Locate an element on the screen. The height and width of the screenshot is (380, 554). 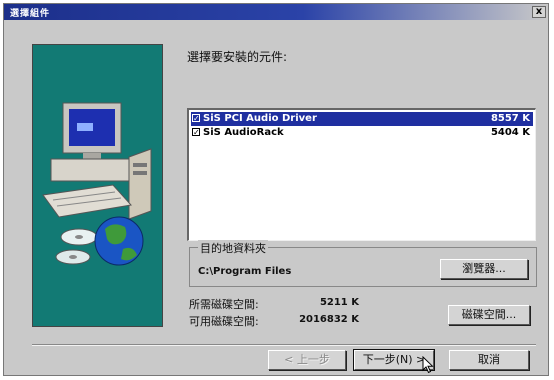
cancel-button: 取消 is located at coordinates (489, 360).